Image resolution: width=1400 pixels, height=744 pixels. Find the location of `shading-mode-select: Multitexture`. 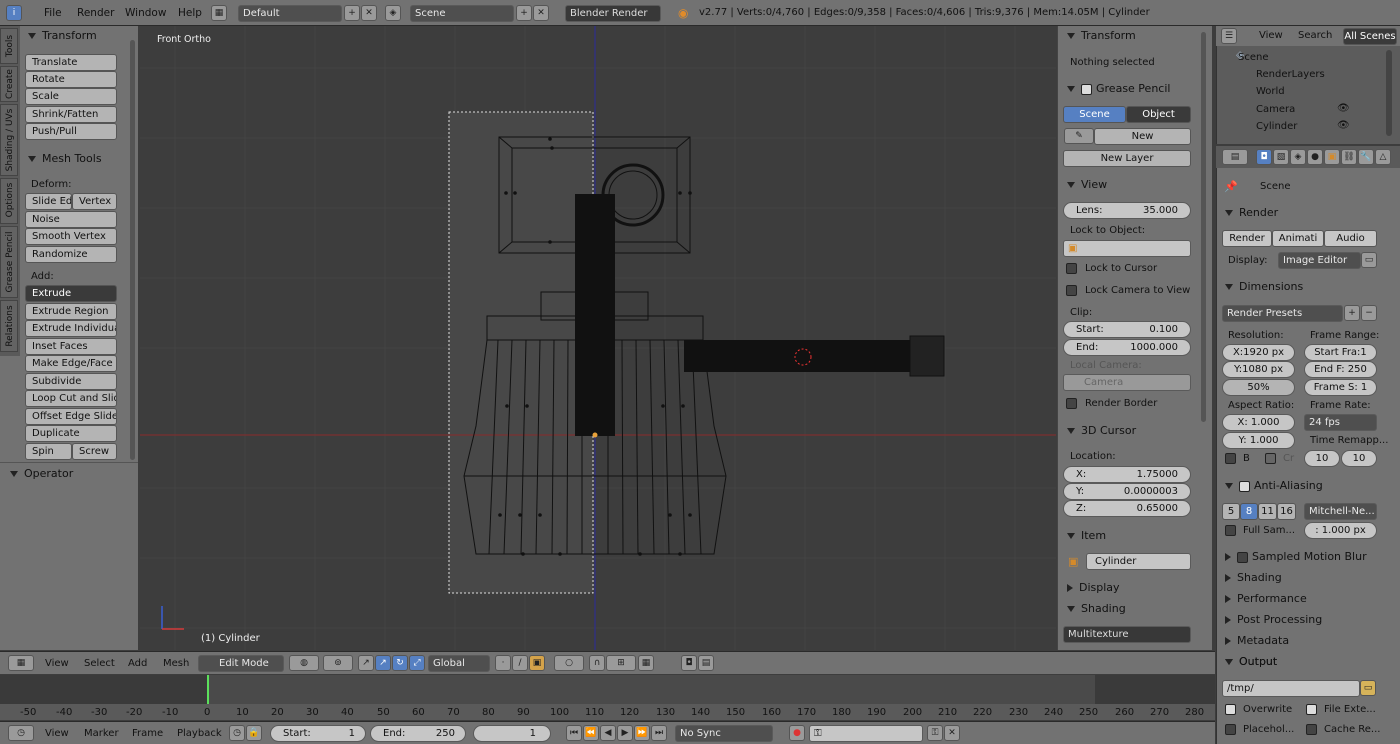

shading-mode-select: Multitexture is located at coordinates (1127, 634).